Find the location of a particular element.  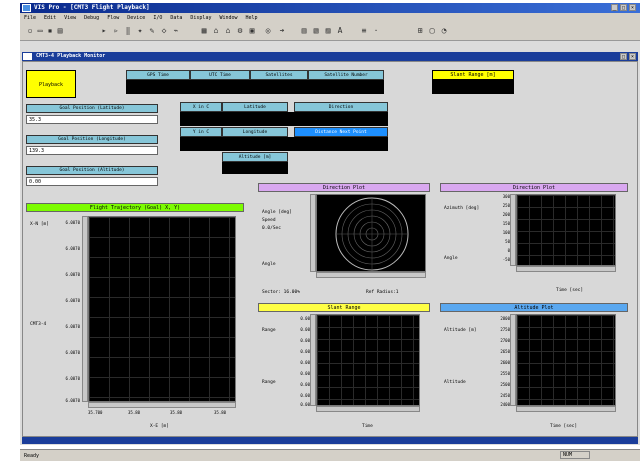

grid-icon: ⊞ is located at coordinates (420, 31).